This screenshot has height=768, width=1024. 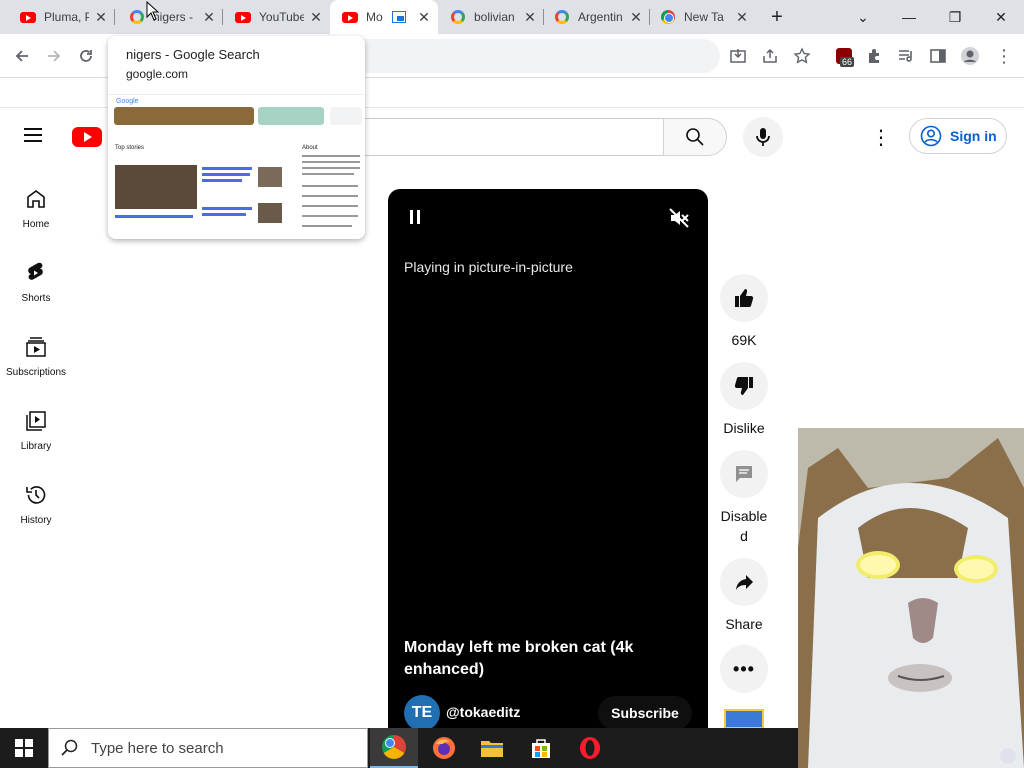 What do you see at coordinates (549, 659) in the screenshot?
I see `short-title: Monday left me broken cat (4k enhanced)` at bounding box center [549, 659].